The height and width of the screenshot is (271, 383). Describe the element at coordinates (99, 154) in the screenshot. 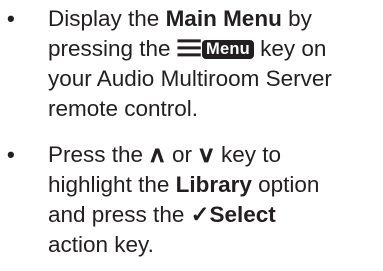

I see `line-text: Press the` at that location.